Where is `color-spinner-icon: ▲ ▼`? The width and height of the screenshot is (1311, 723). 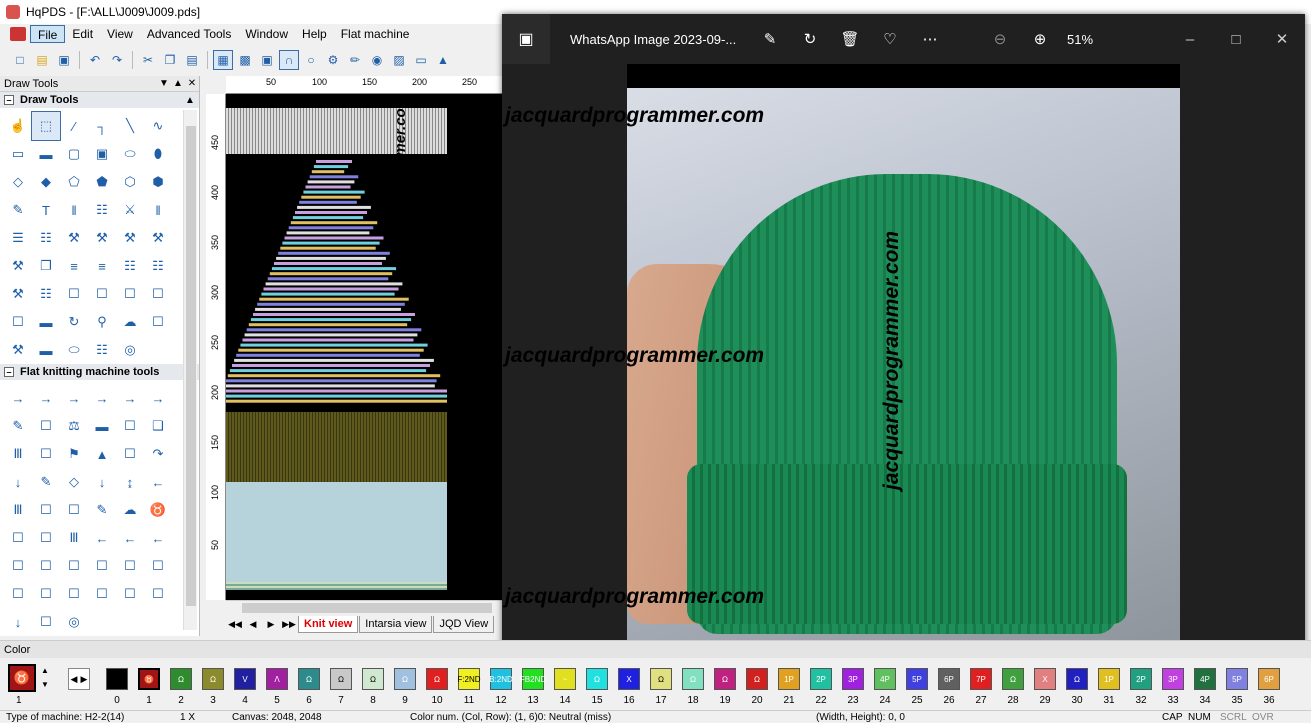 color-spinner-icon: ▲ ▼ is located at coordinates (45, 678).